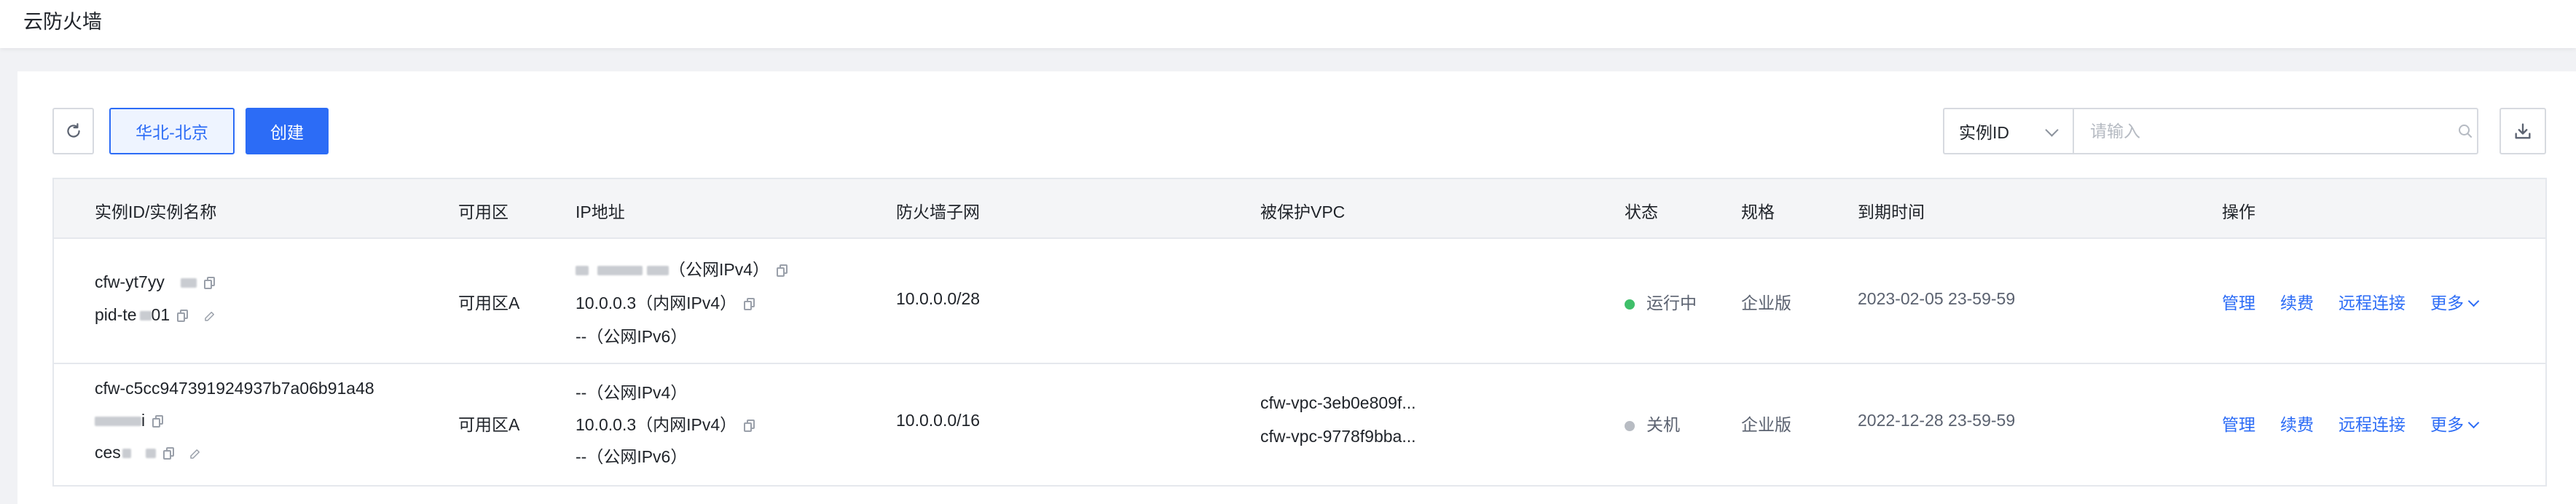 The width and height of the screenshot is (2576, 504). What do you see at coordinates (62, 22) in the screenshot?
I see `page-title: 云防火墙` at bounding box center [62, 22].